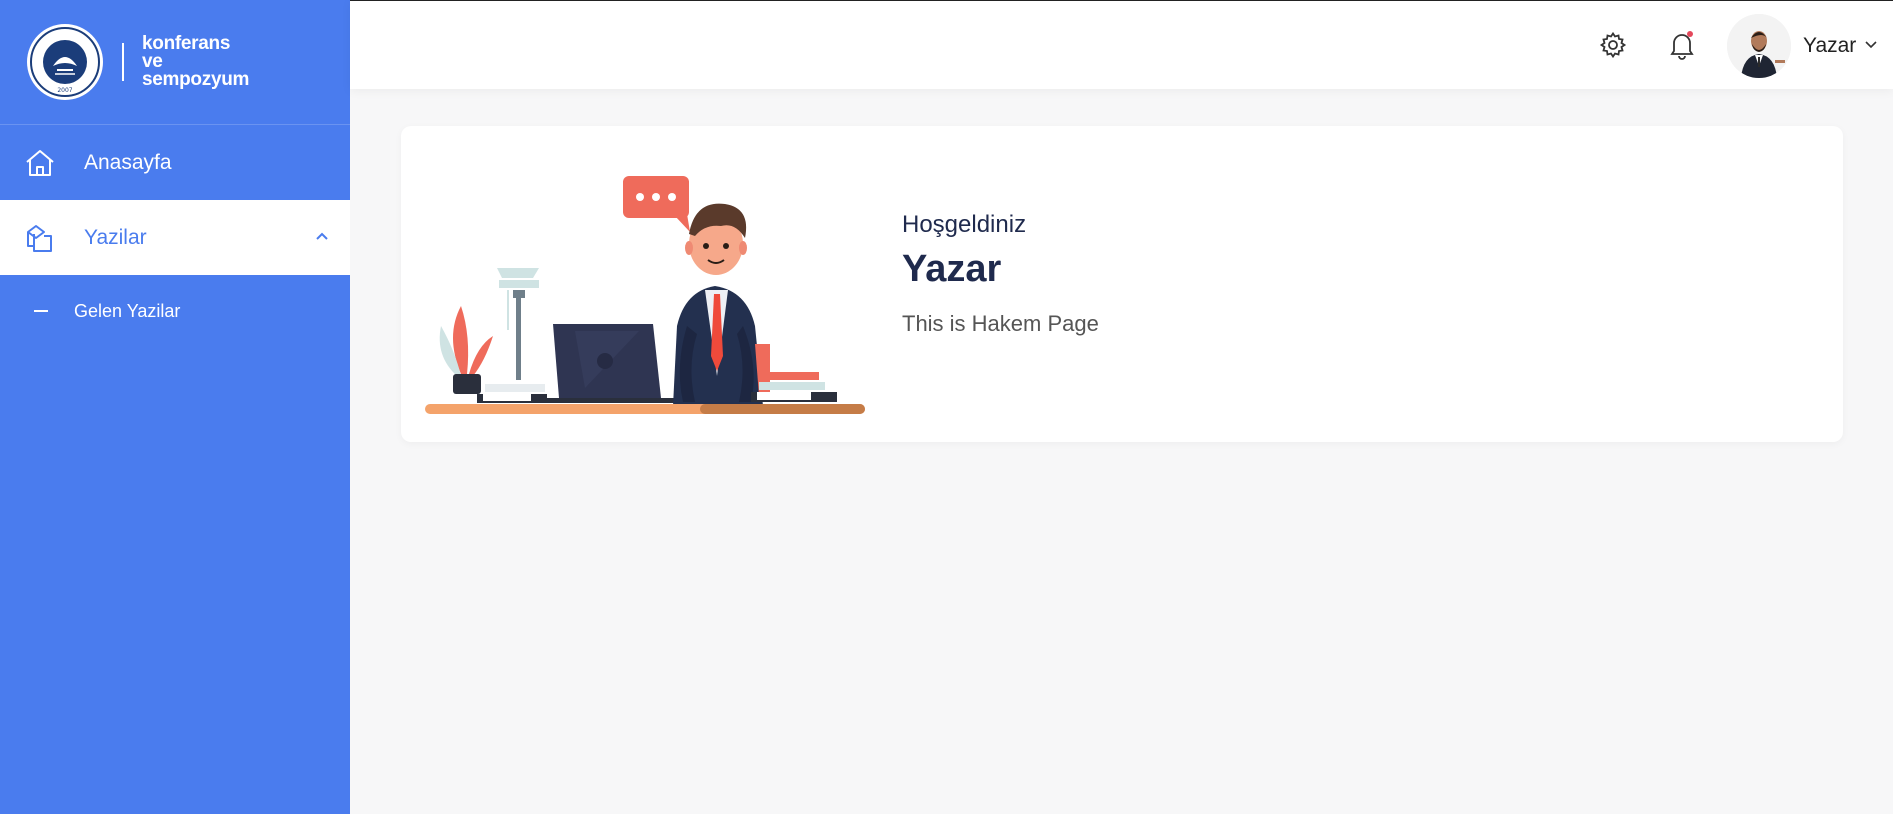 This screenshot has height=814, width=1893. Describe the element at coordinates (175, 237) in the screenshot. I see `sidebar-item-yazilar: Yazilar` at that location.